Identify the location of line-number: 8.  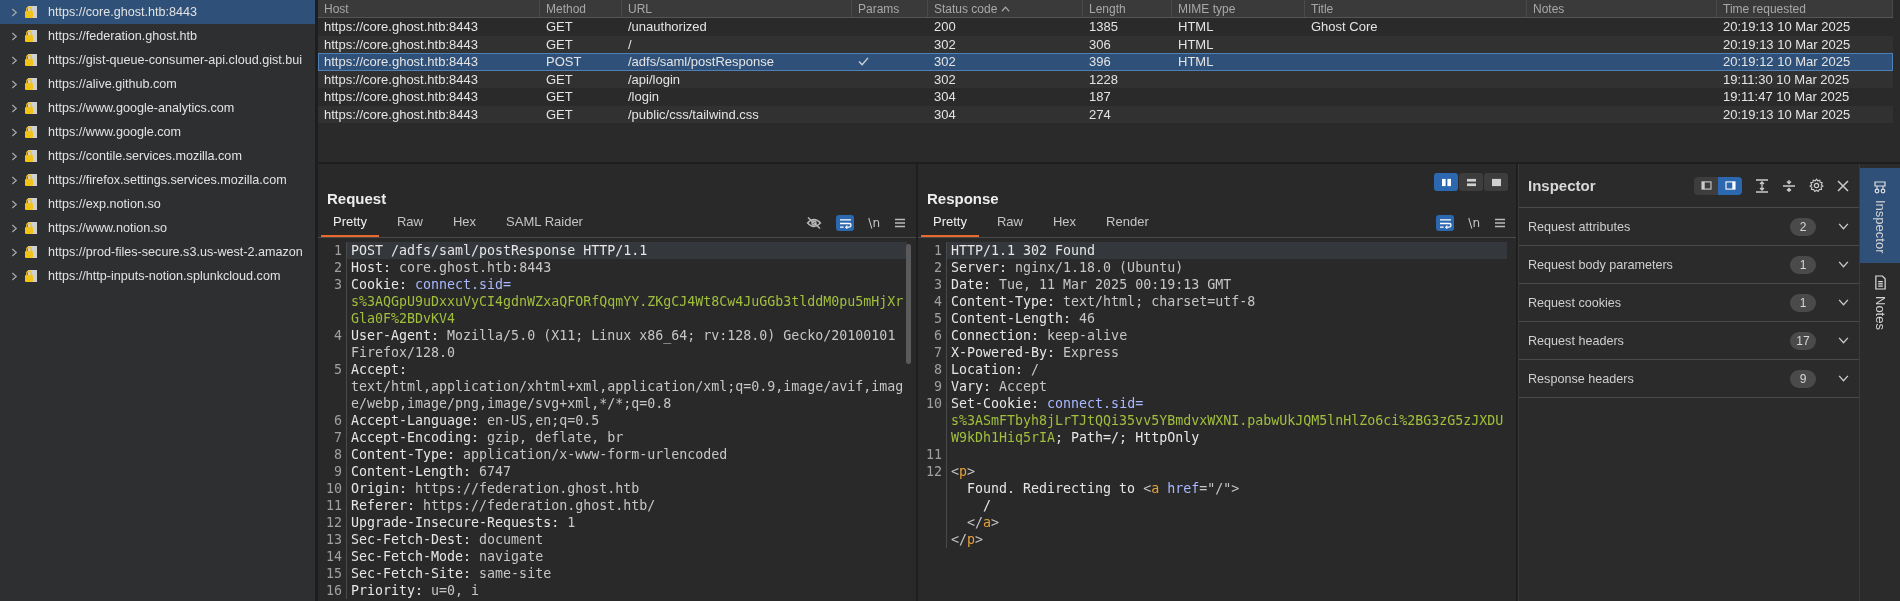
(338, 454).